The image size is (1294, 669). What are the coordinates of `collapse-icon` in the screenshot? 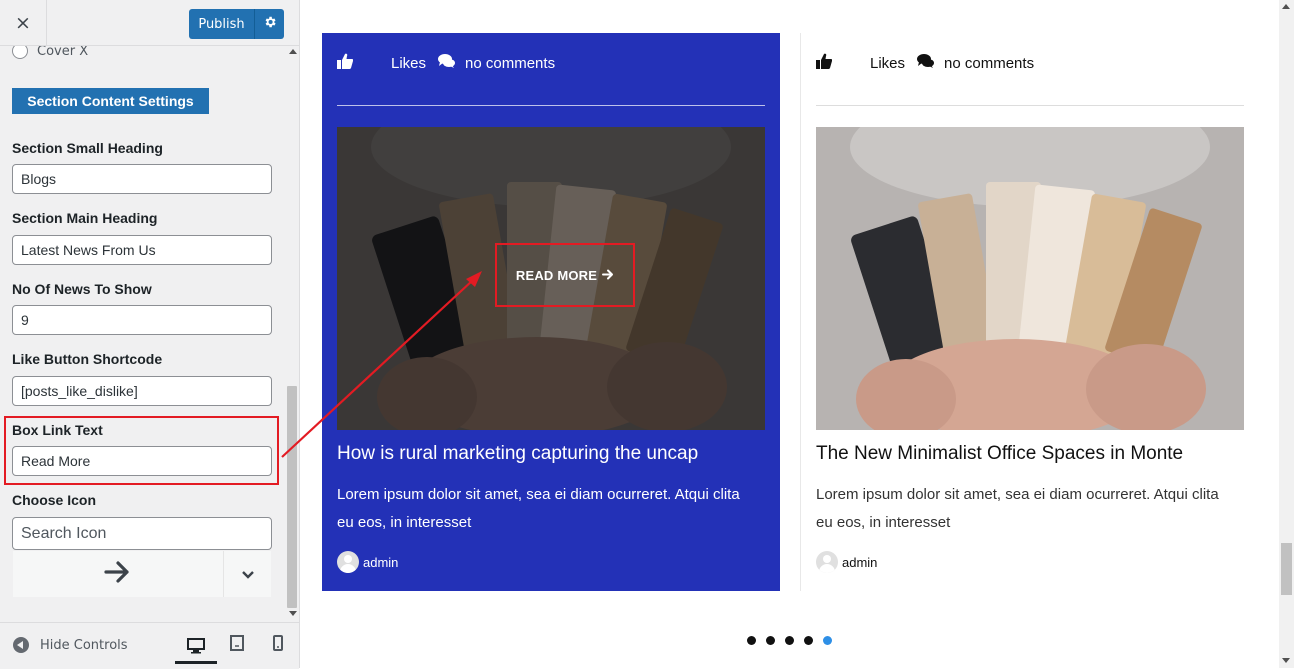 It's located at (21, 645).